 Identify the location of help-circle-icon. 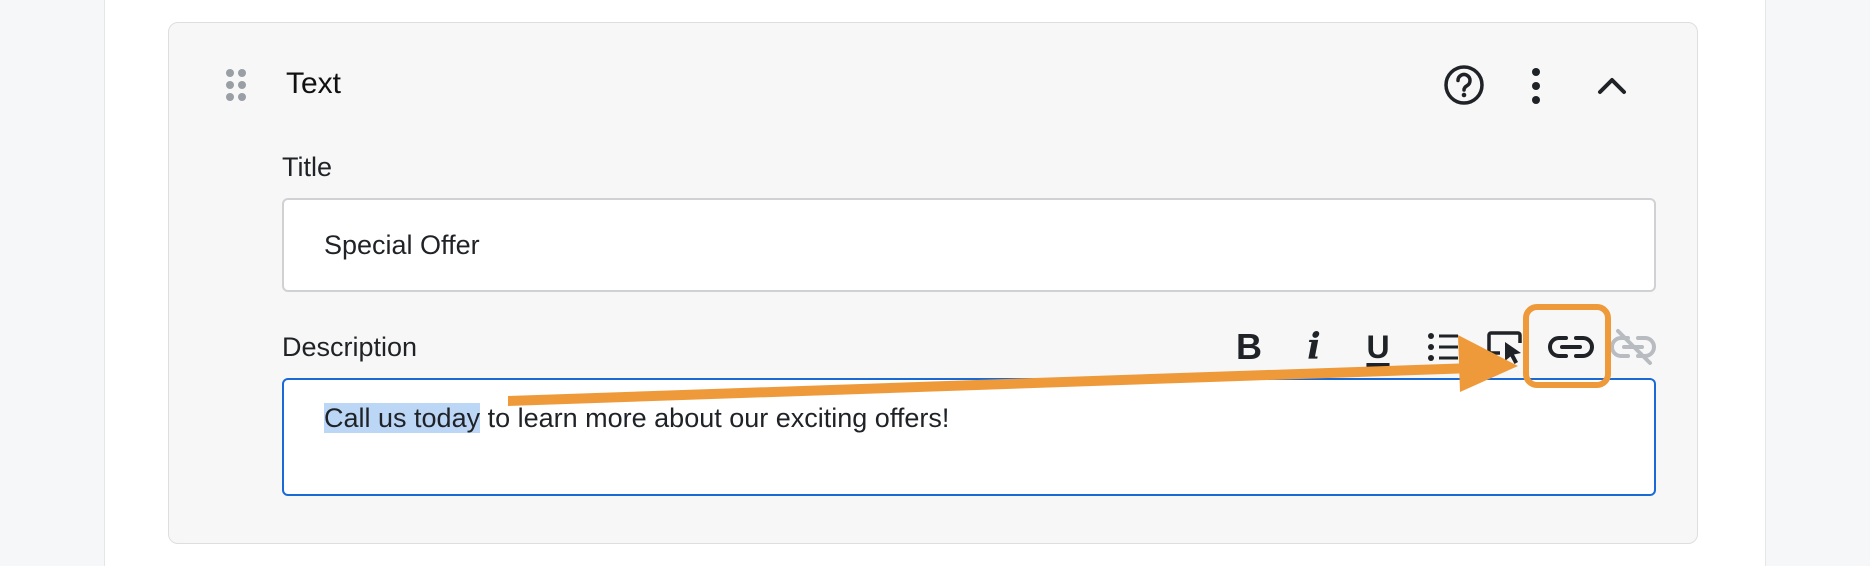
(1464, 85).